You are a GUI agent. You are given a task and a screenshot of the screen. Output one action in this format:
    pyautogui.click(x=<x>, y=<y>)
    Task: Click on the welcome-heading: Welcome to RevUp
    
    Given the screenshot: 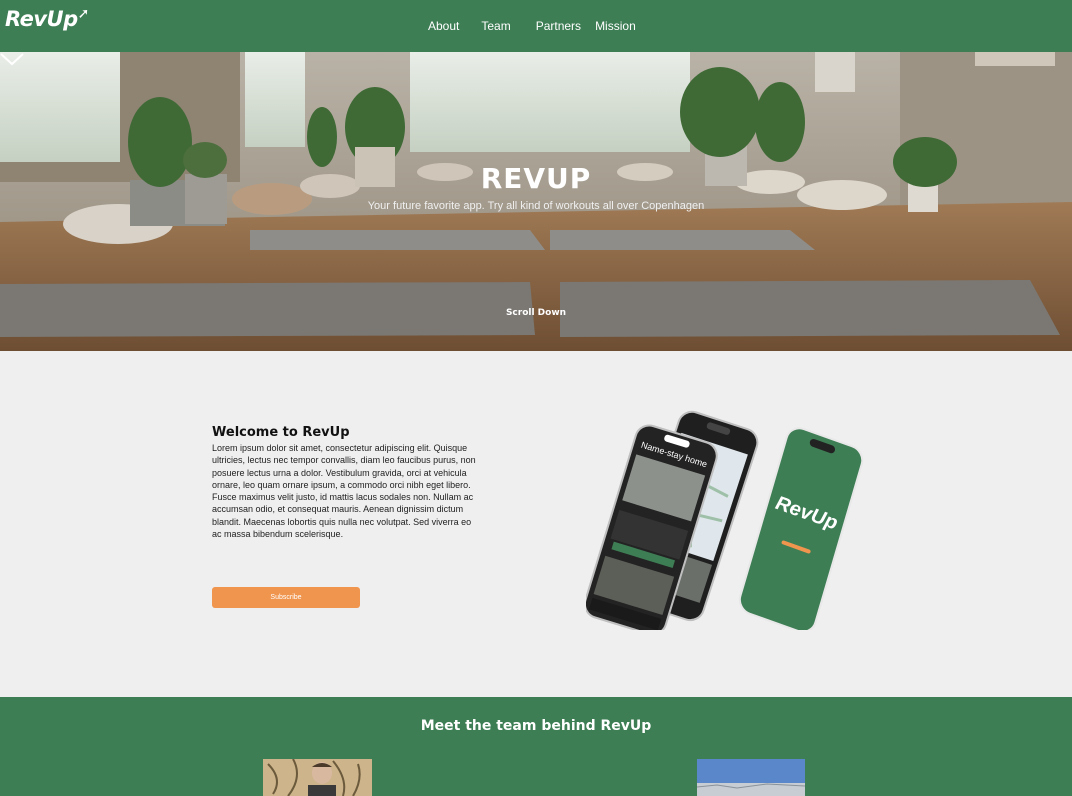 What is the action you would take?
    pyautogui.click(x=281, y=432)
    